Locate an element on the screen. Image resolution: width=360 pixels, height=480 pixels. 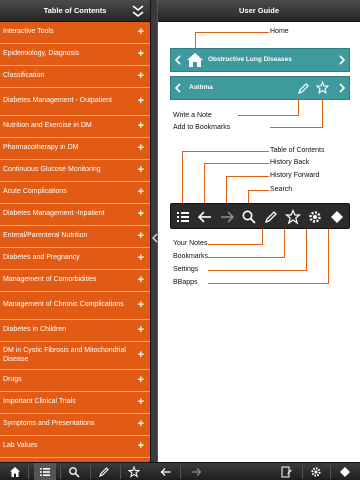
callout-history-back: History Back is located at coordinates (290, 162).